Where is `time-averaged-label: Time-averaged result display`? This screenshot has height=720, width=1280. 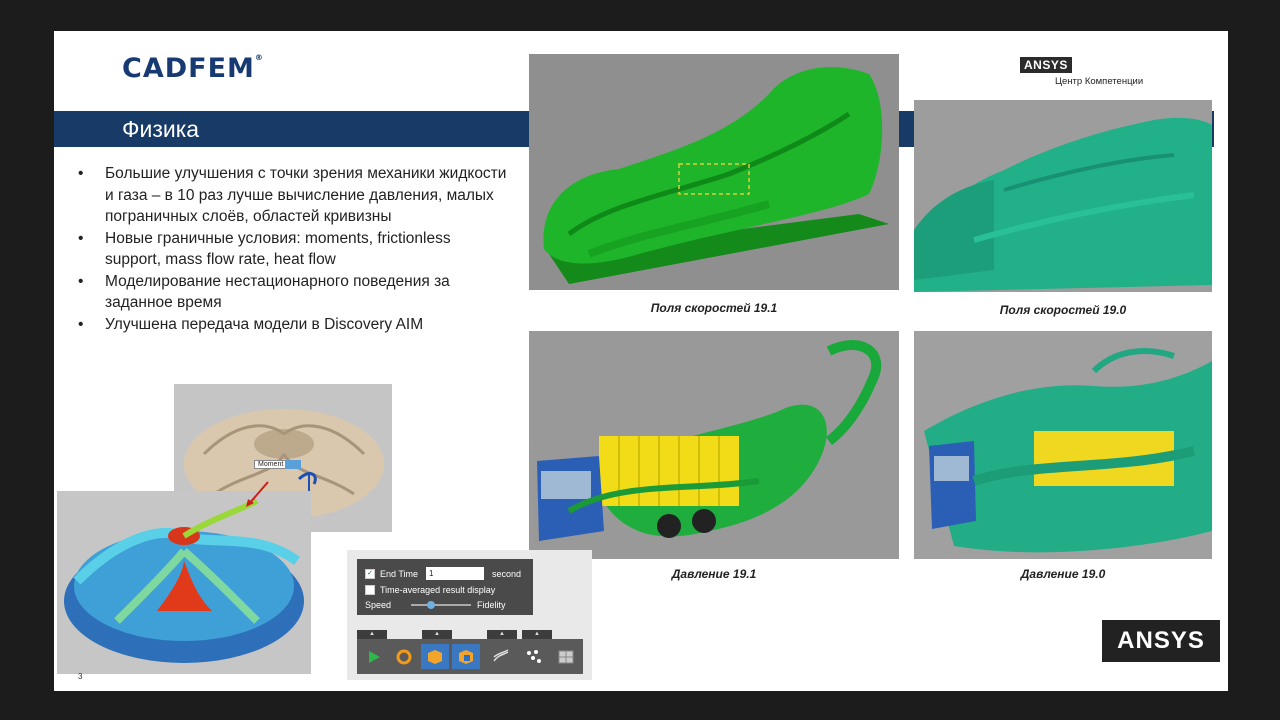
time-averaged-label: Time-averaged result display is located at coordinates (438, 590).